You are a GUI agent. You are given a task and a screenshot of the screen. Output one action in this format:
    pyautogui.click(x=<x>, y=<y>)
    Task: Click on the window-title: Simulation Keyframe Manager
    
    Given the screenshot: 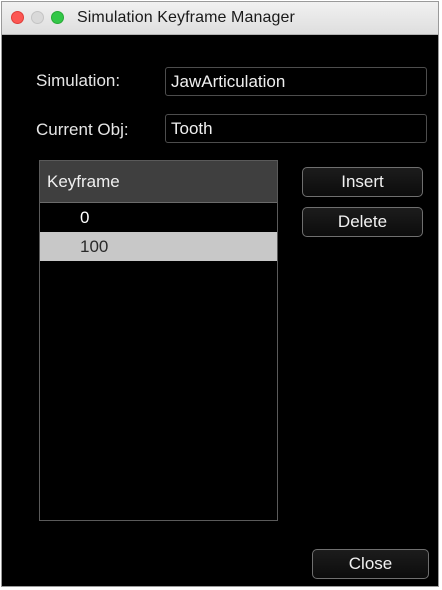 What is the action you would take?
    pyautogui.click(x=186, y=17)
    